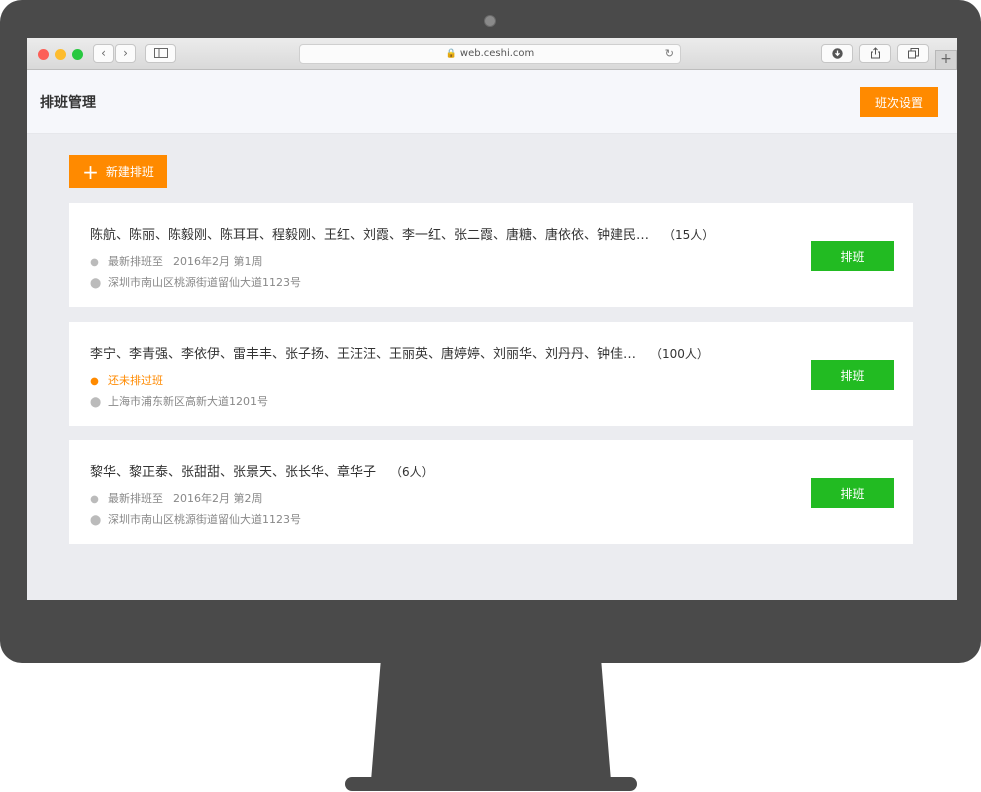 Image resolution: width=981 pixels, height=792 pixels. I want to click on status-value: 2016年2月 第2周, so click(218, 498).